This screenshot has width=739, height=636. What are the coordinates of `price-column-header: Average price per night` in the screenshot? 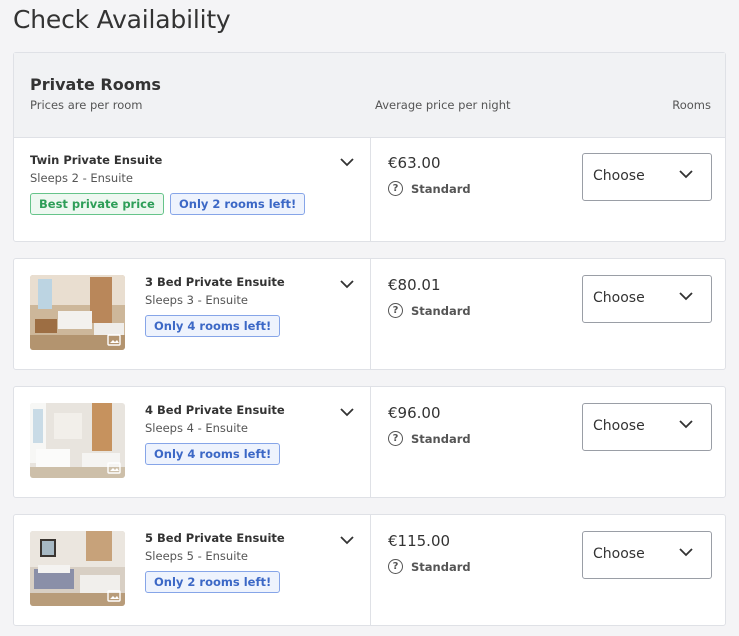 It's located at (443, 105).